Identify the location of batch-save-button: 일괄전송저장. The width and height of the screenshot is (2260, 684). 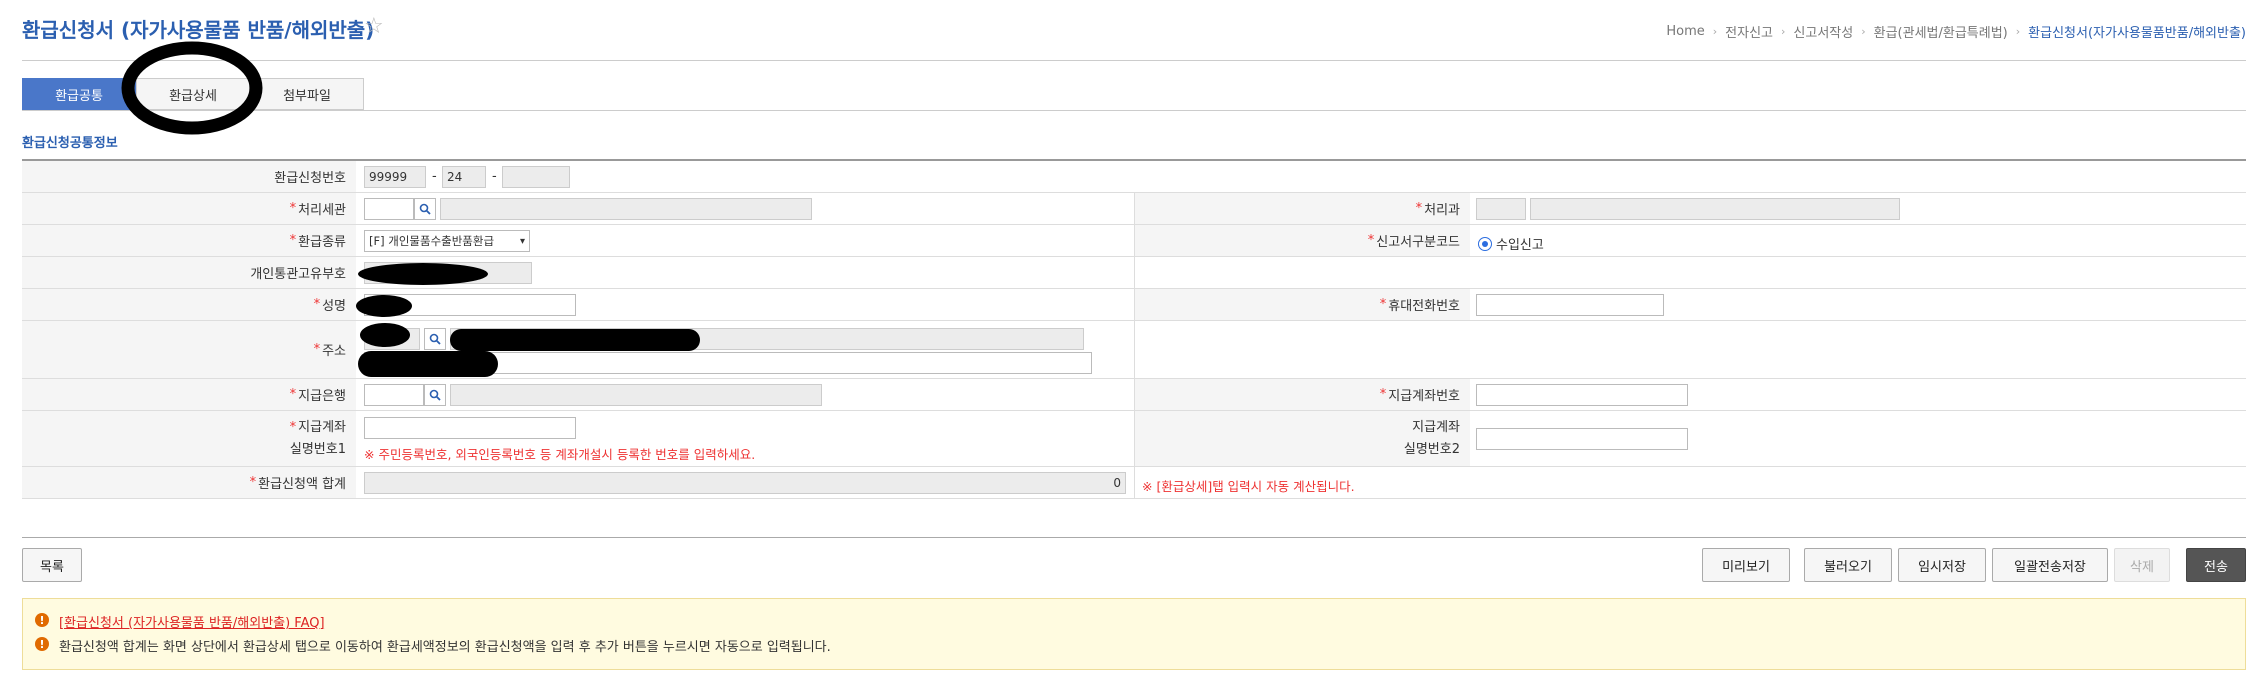
(2050, 565).